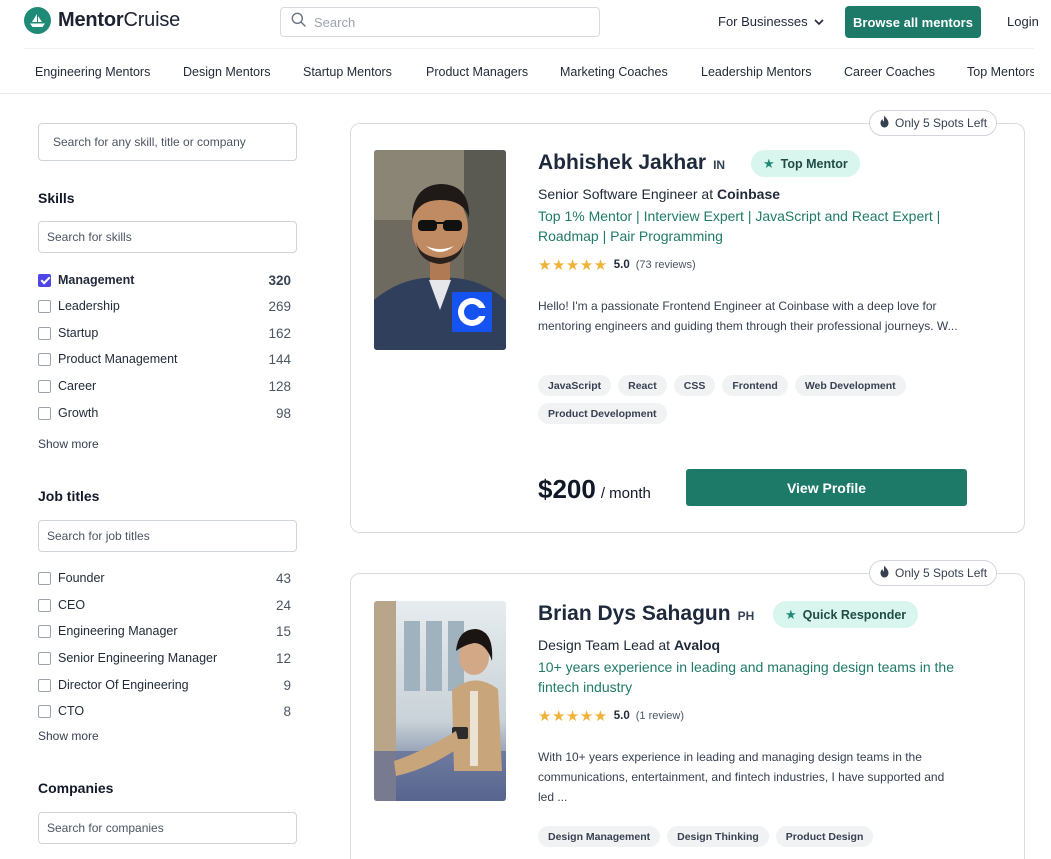 This screenshot has height=859, width=1051. Describe the element at coordinates (826, 487) in the screenshot. I see `view-profile-button: View Profile` at that location.